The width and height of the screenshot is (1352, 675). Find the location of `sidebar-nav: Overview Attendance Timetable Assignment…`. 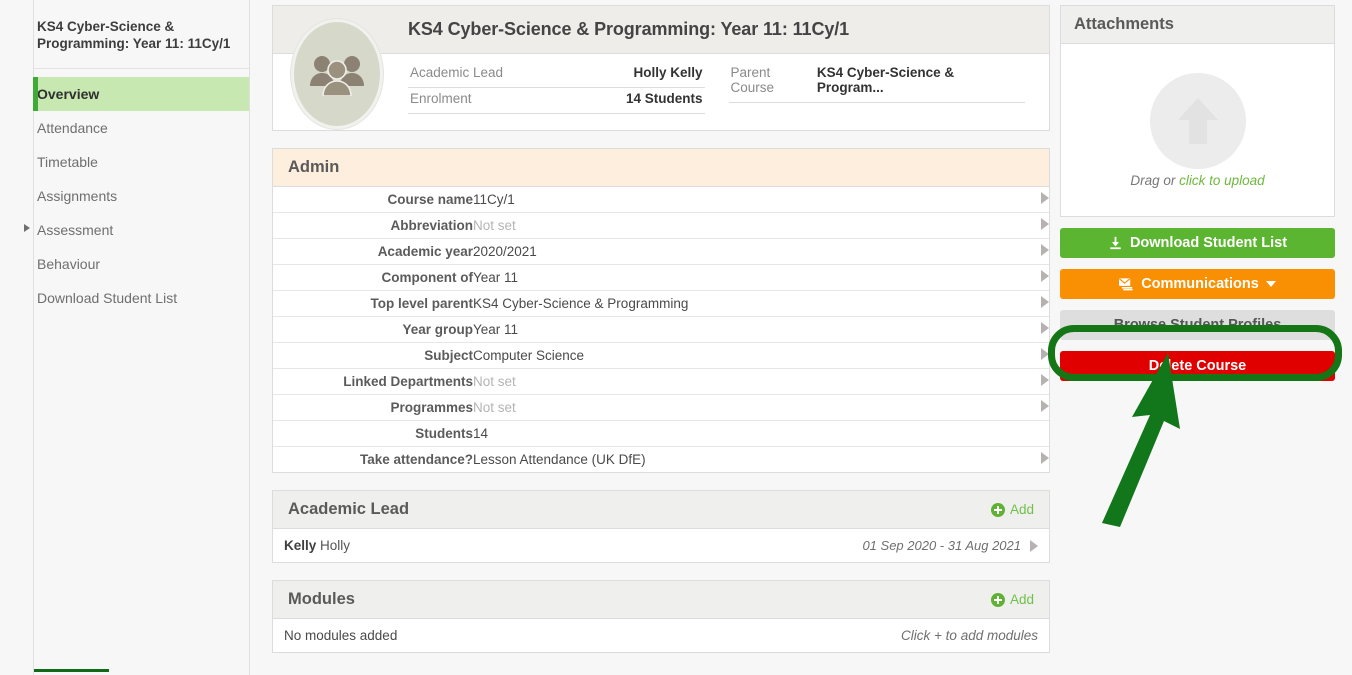

sidebar-nav: Overview Attendance Timetable Assignment… is located at coordinates (136, 192).